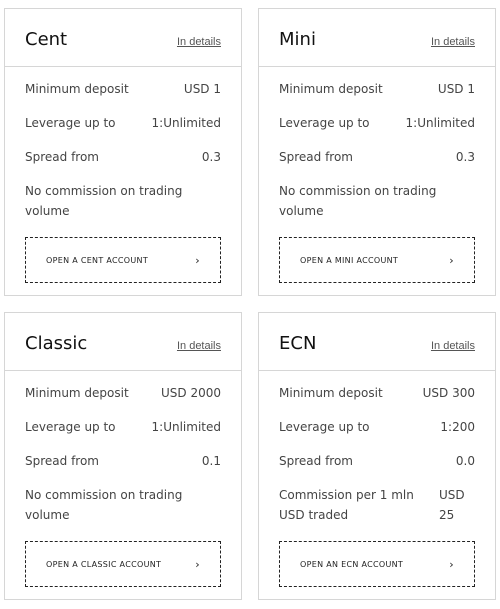  I want to click on card-title: ECN, so click(298, 343).